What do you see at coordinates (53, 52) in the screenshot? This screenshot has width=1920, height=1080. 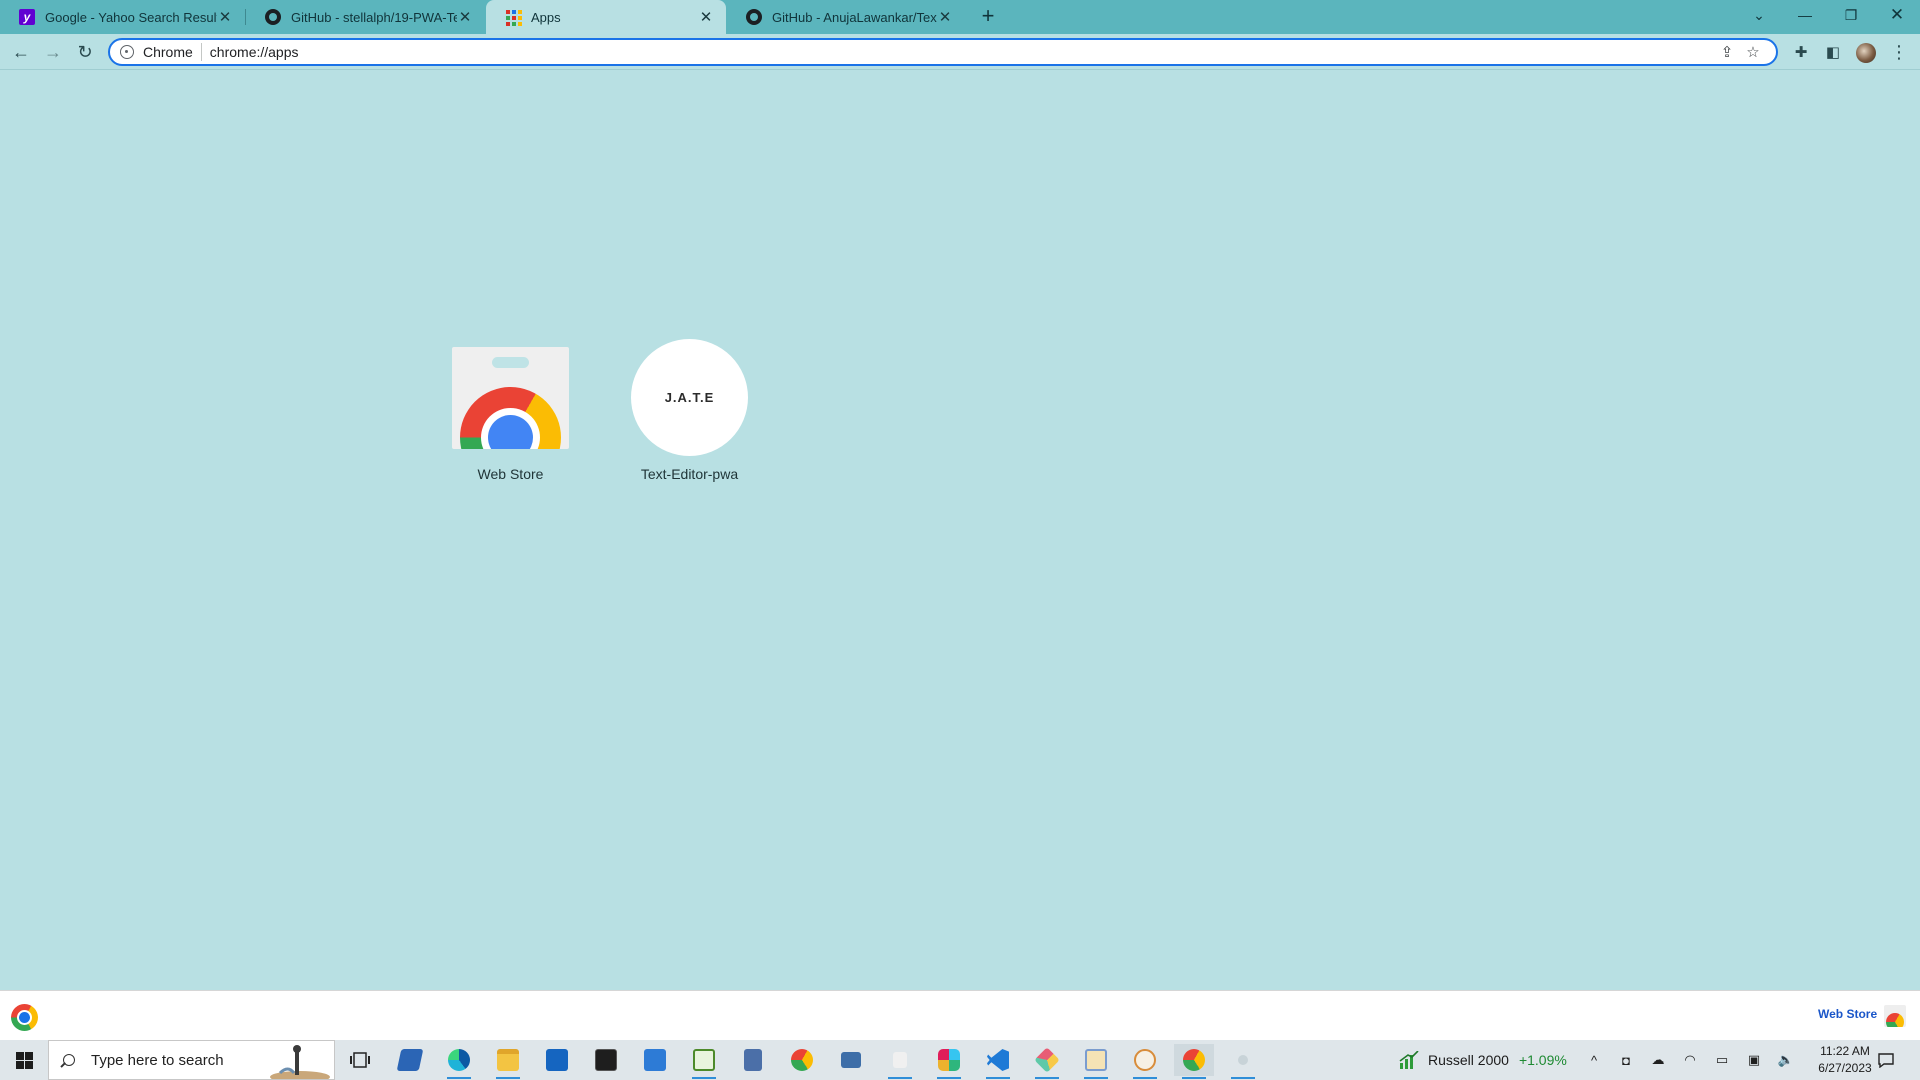 I see `forward-button: →` at bounding box center [53, 52].